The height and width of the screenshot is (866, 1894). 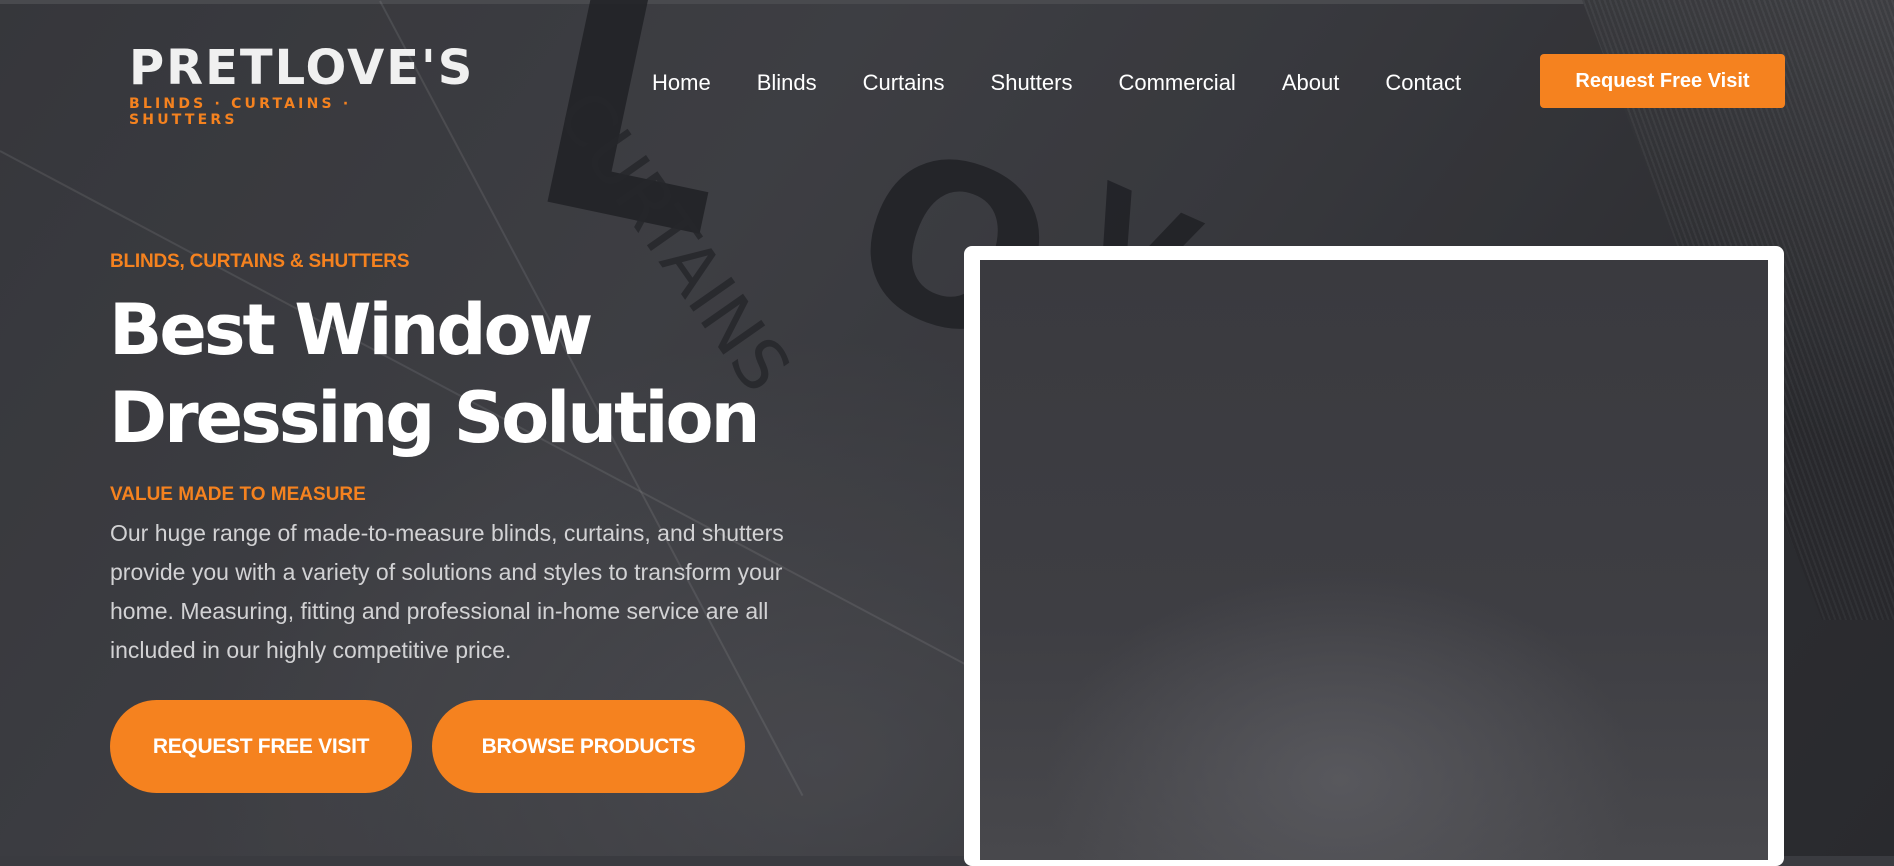 What do you see at coordinates (1311, 83) in the screenshot?
I see `nav-item-about: About` at bounding box center [1311, 83].